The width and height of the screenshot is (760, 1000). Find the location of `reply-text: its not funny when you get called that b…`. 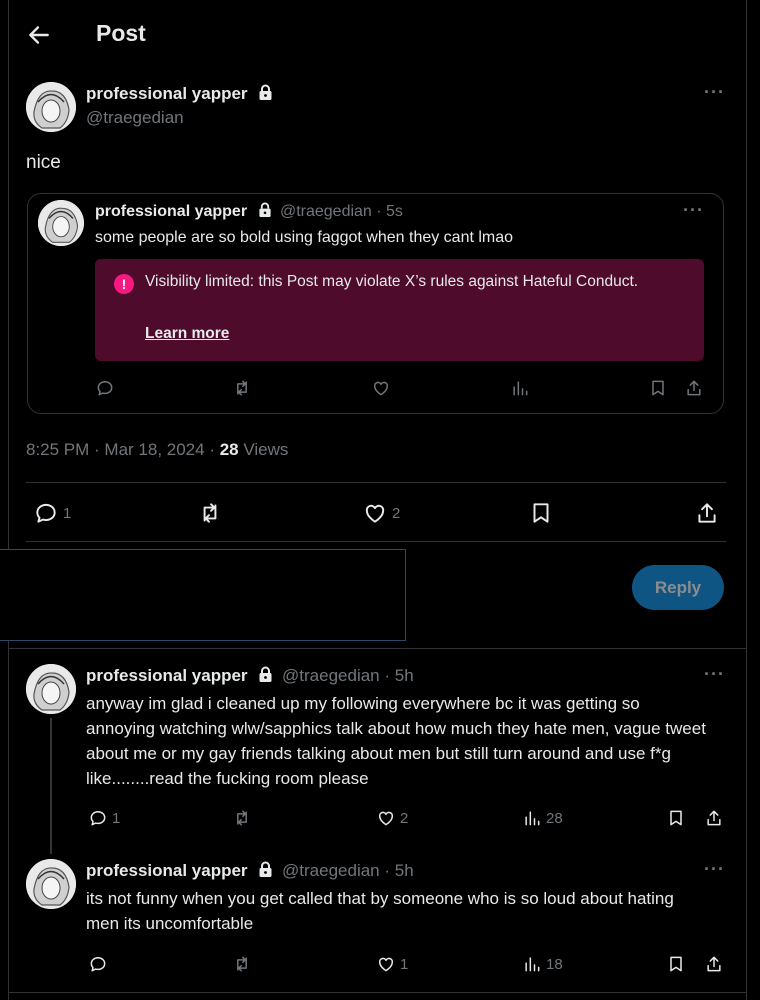

reply-text: its not funny when you get called that b… is located at coordinates (380, 911).